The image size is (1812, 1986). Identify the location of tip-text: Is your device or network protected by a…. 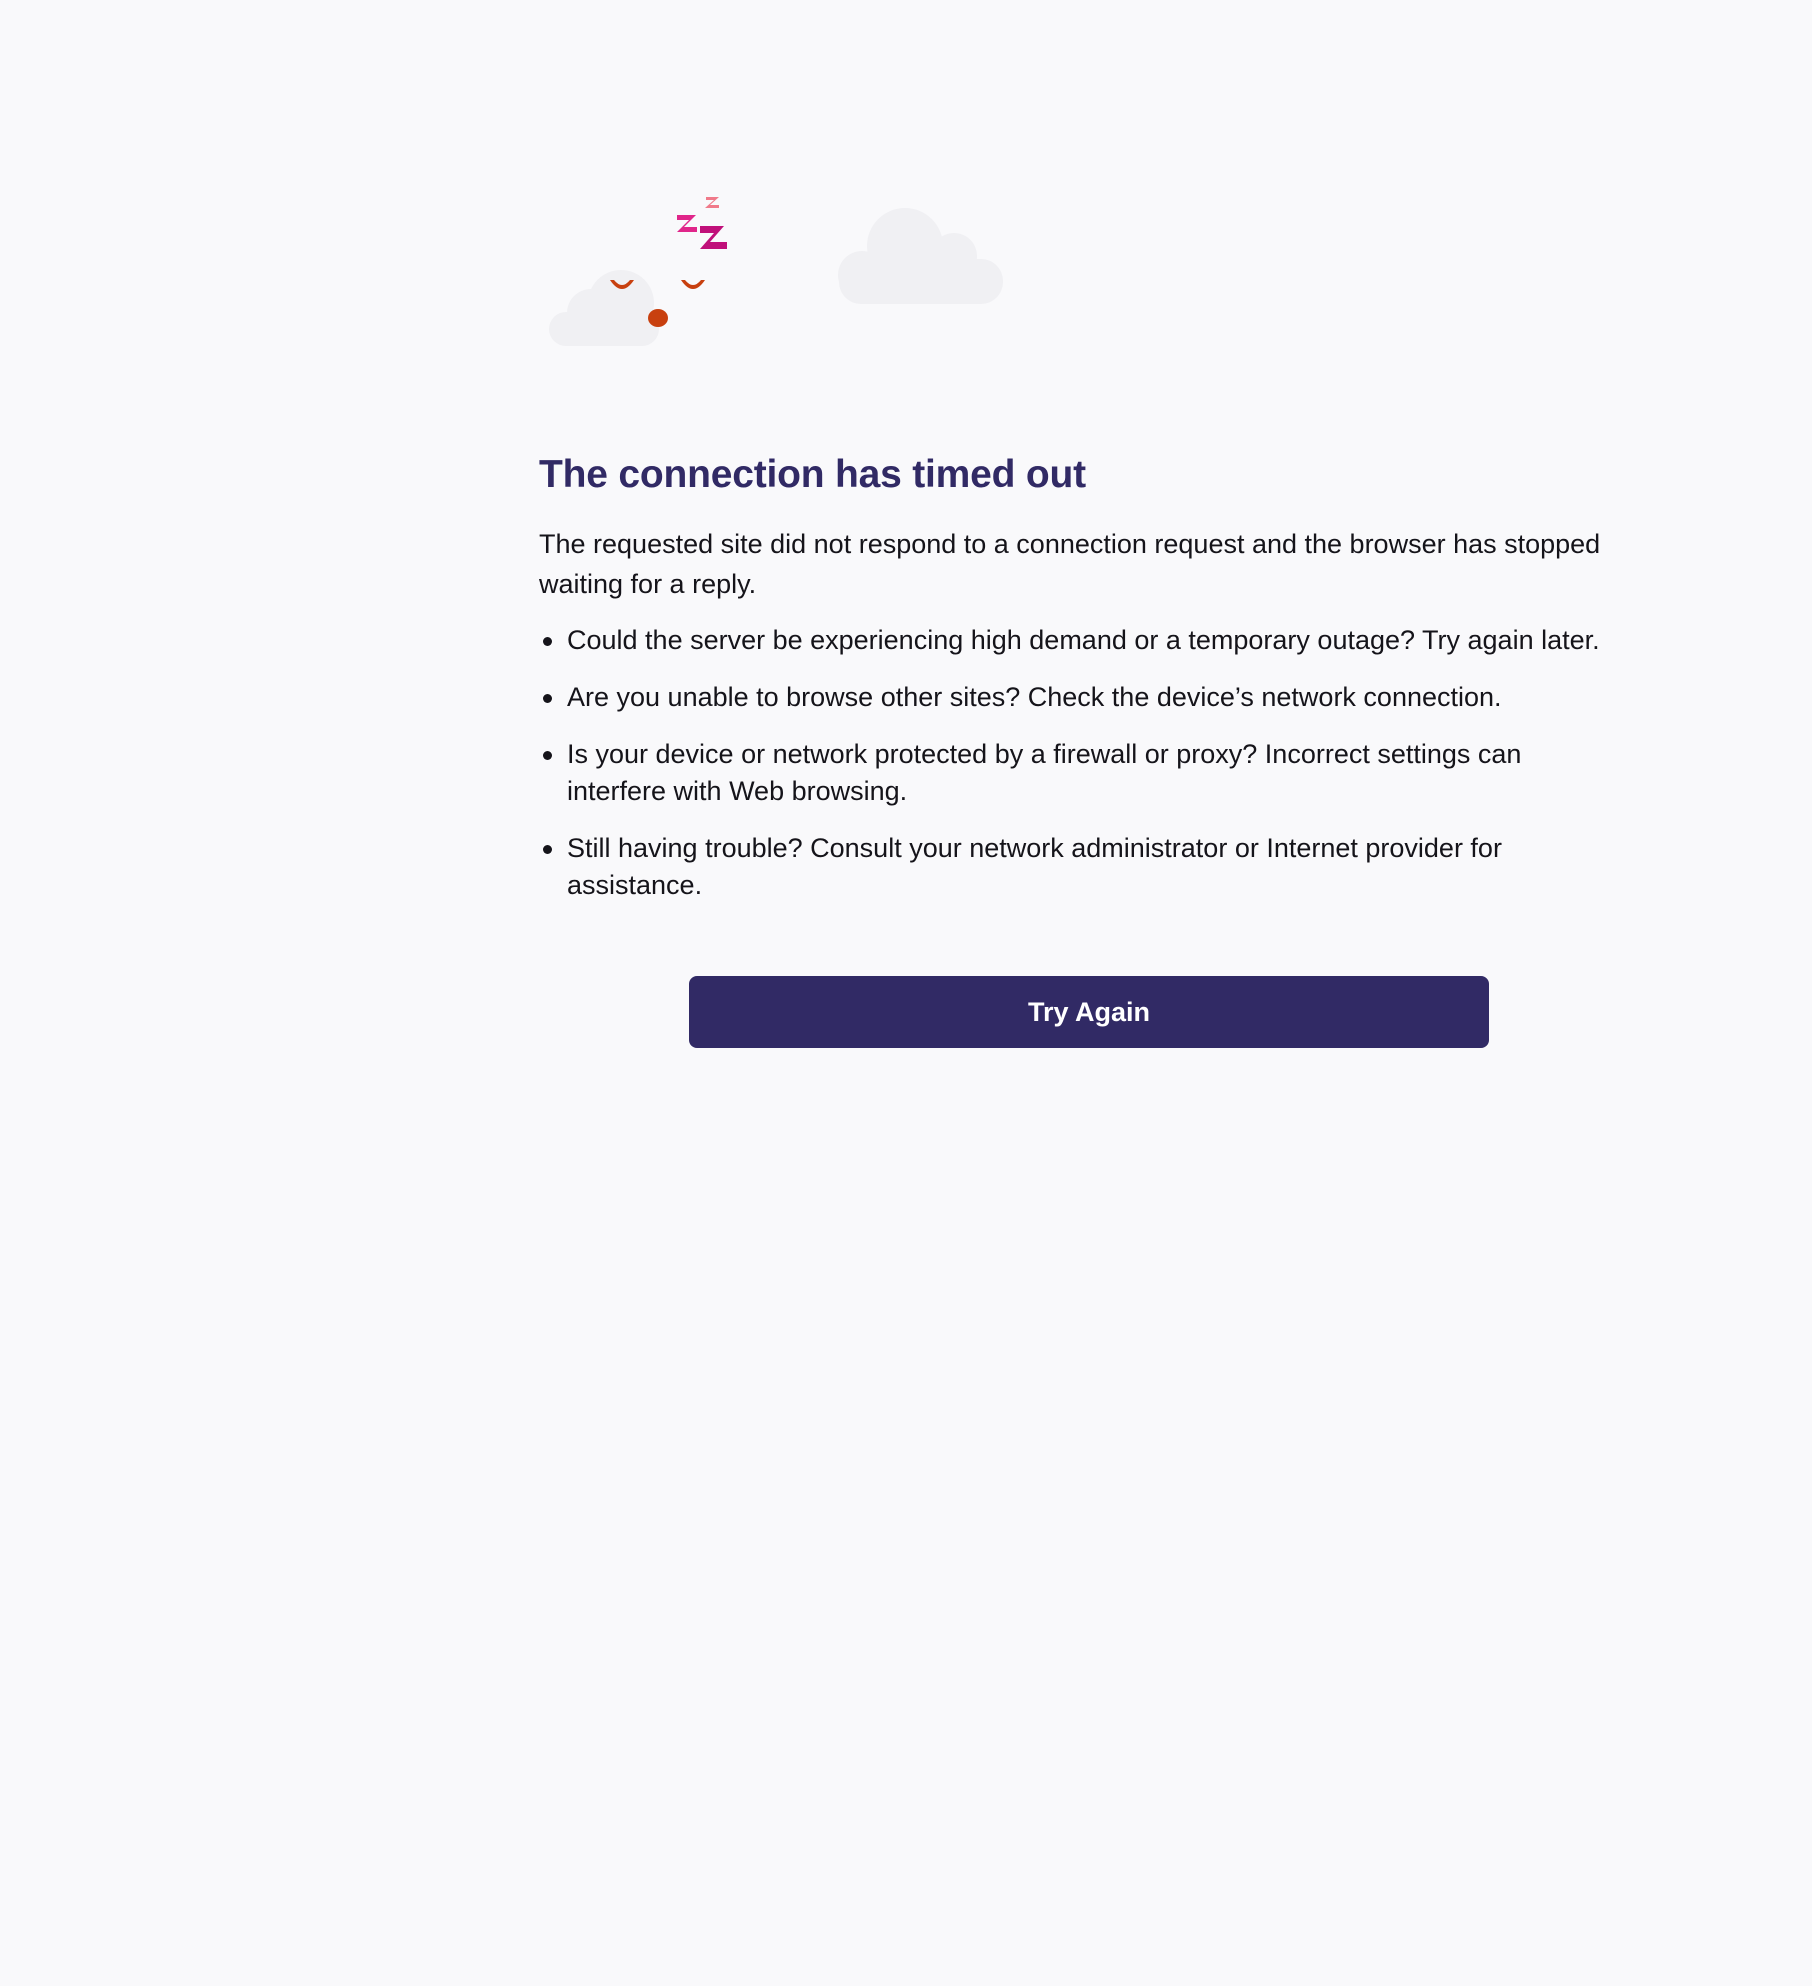
(1044, 772).